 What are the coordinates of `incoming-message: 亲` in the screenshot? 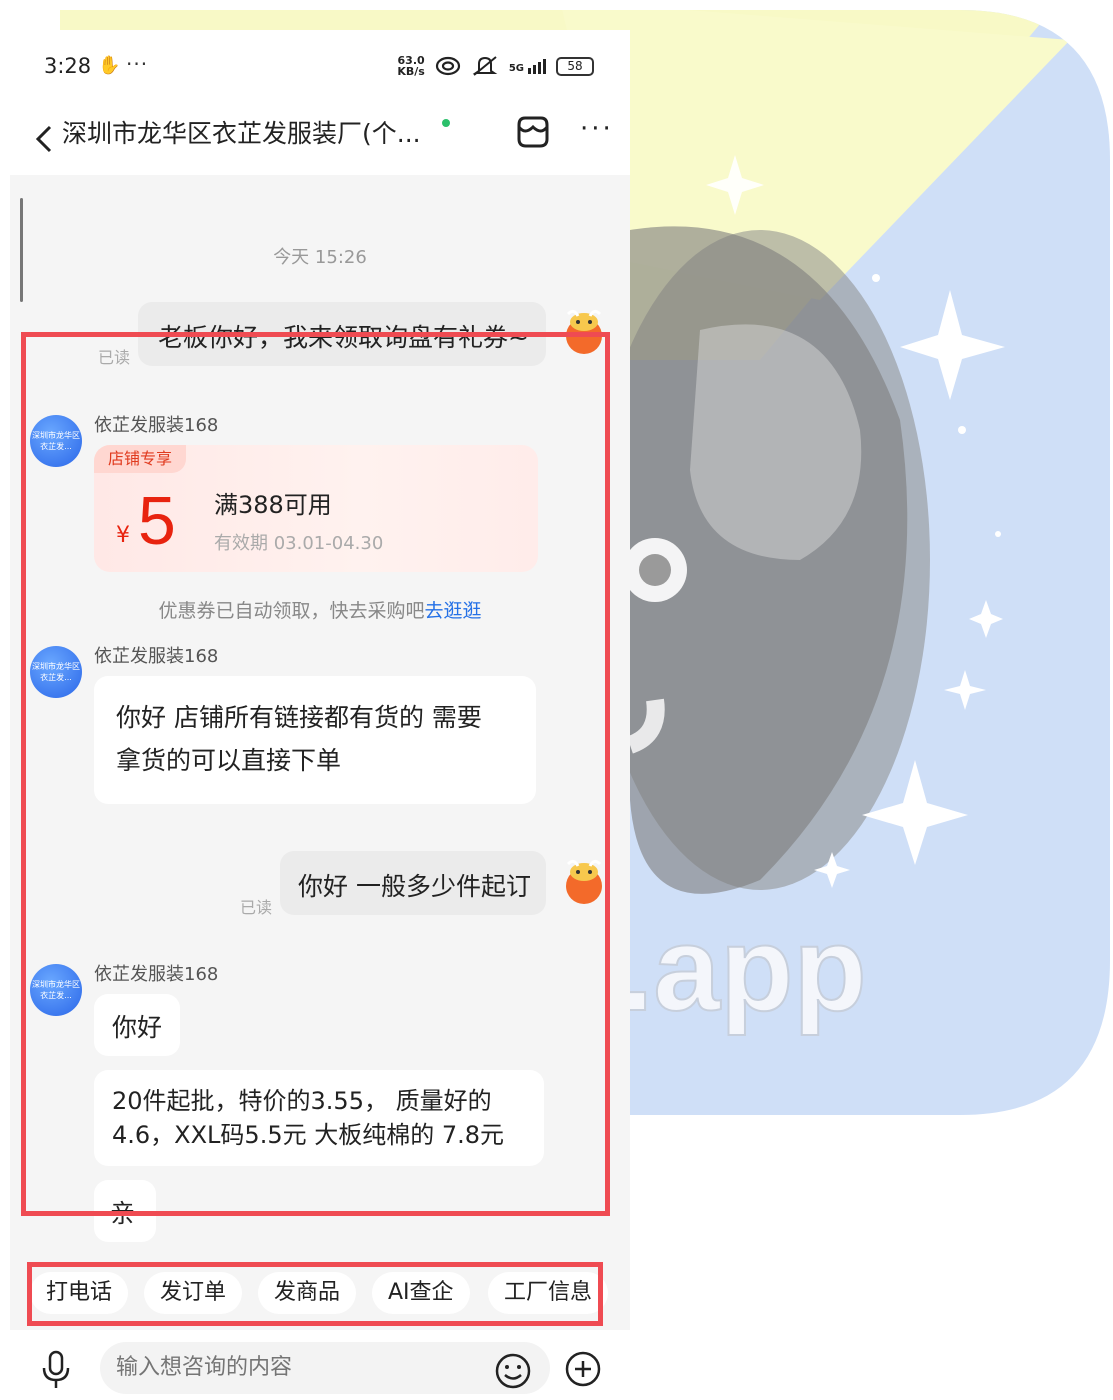 It's located at (125, 1211).